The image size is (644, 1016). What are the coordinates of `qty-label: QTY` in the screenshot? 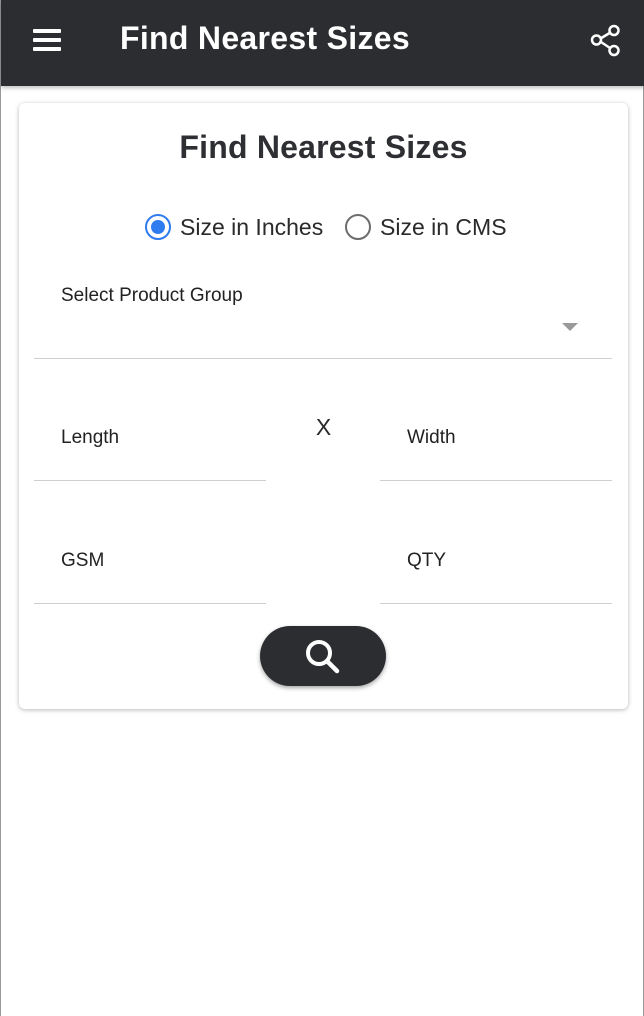 It's located at (427, 560).